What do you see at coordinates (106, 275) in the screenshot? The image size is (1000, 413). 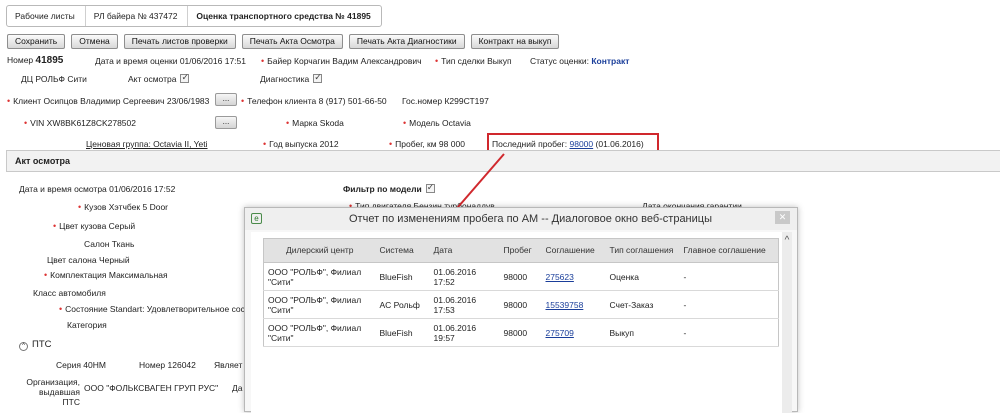 I see `equipment-field: • Комплектация Максимальная` at bounding box center [106, 275].